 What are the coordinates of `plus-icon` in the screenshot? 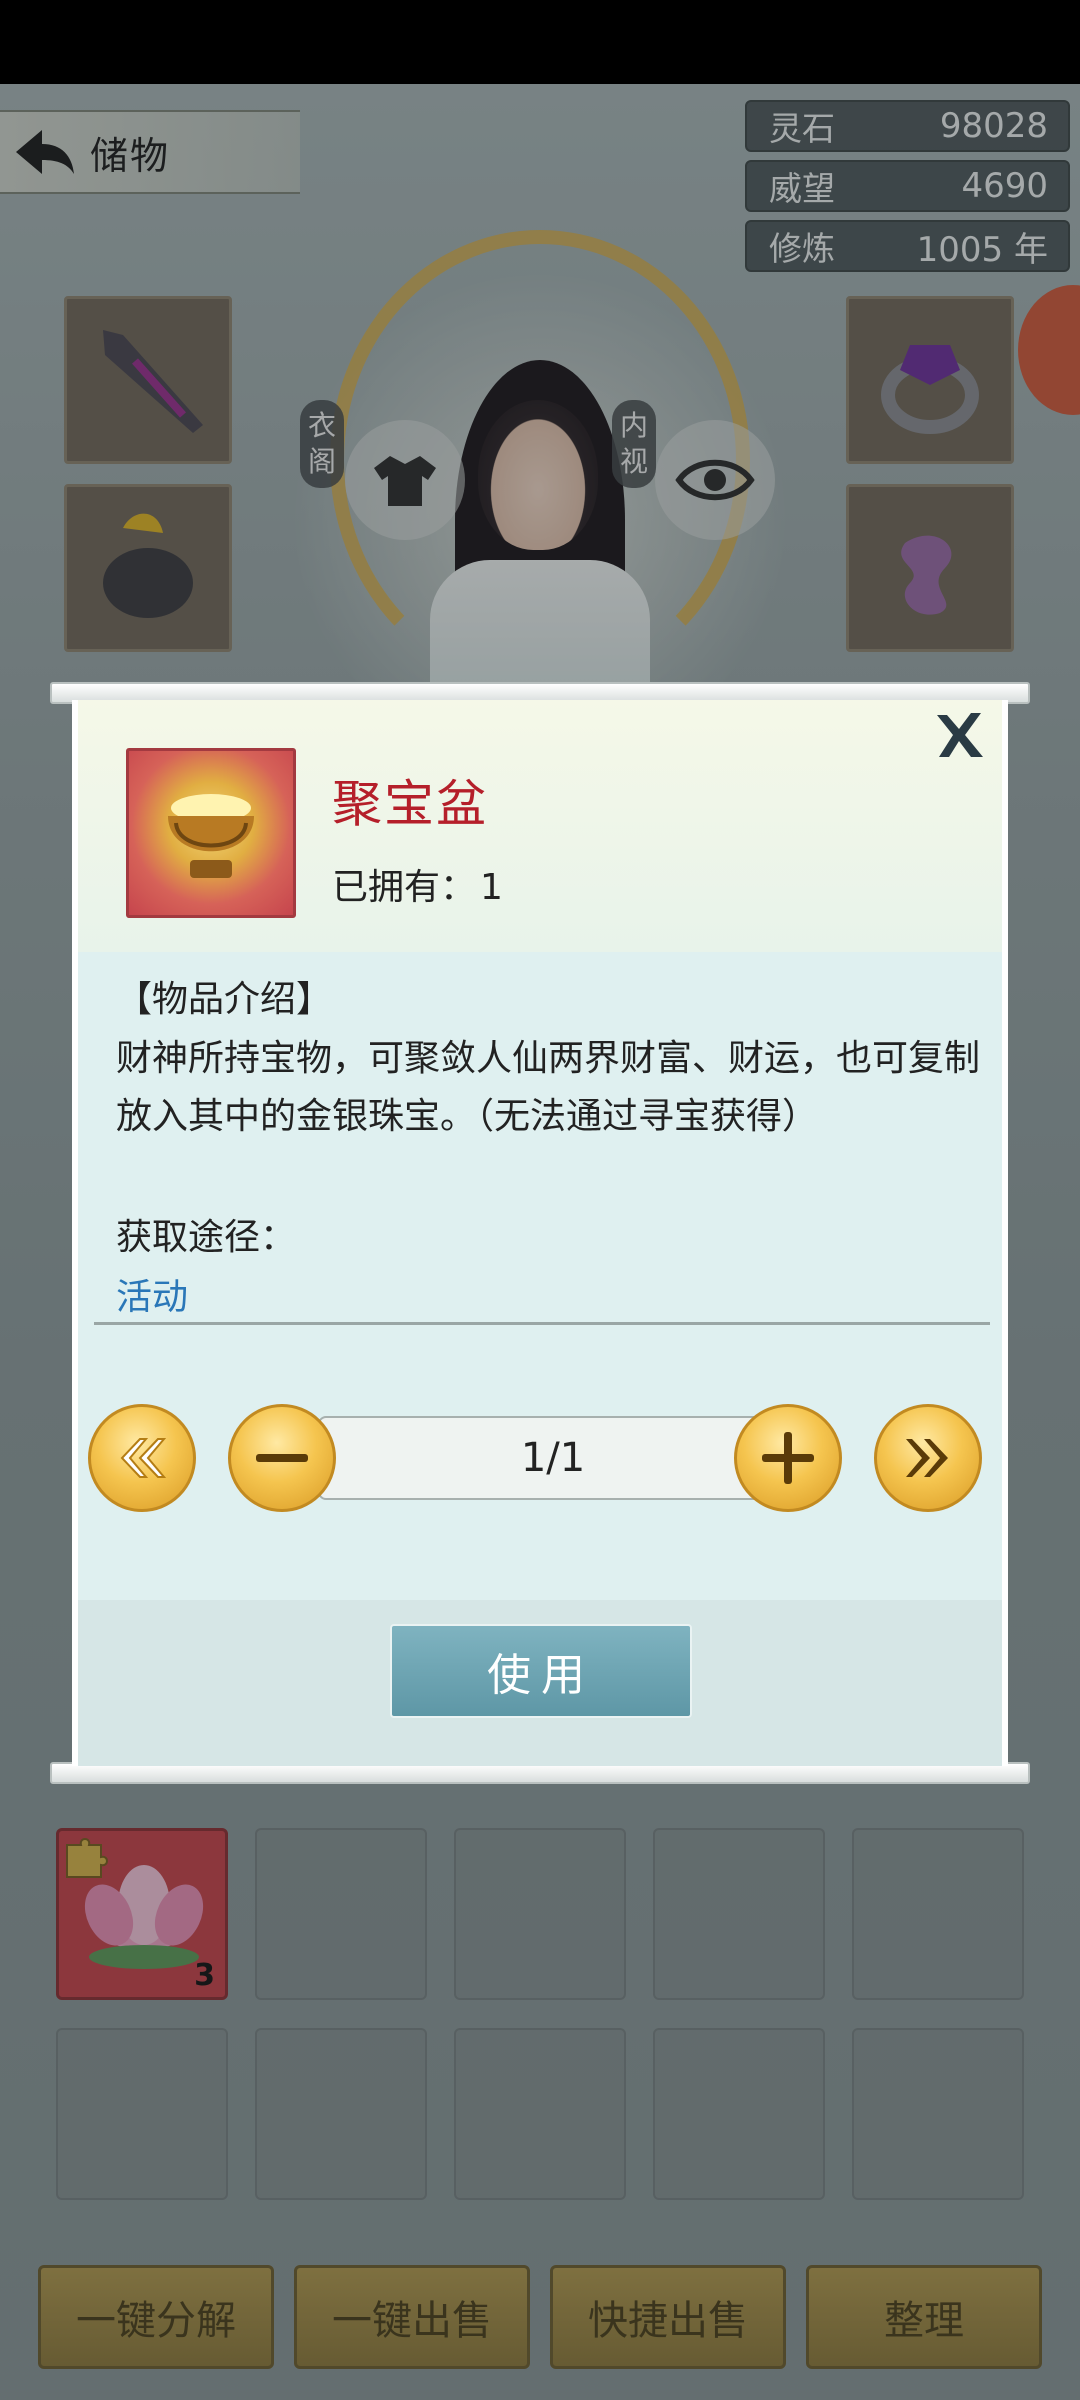 It's located at (788, 1458).